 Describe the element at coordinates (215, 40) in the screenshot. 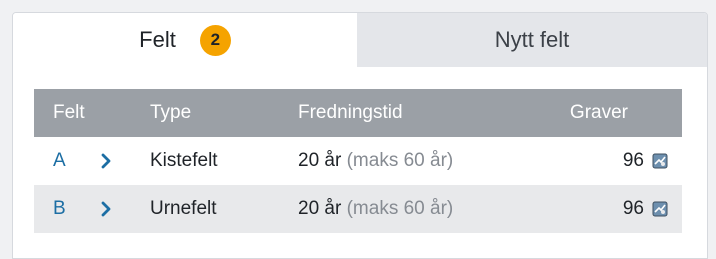

I see `count-badge: 2` at that location.